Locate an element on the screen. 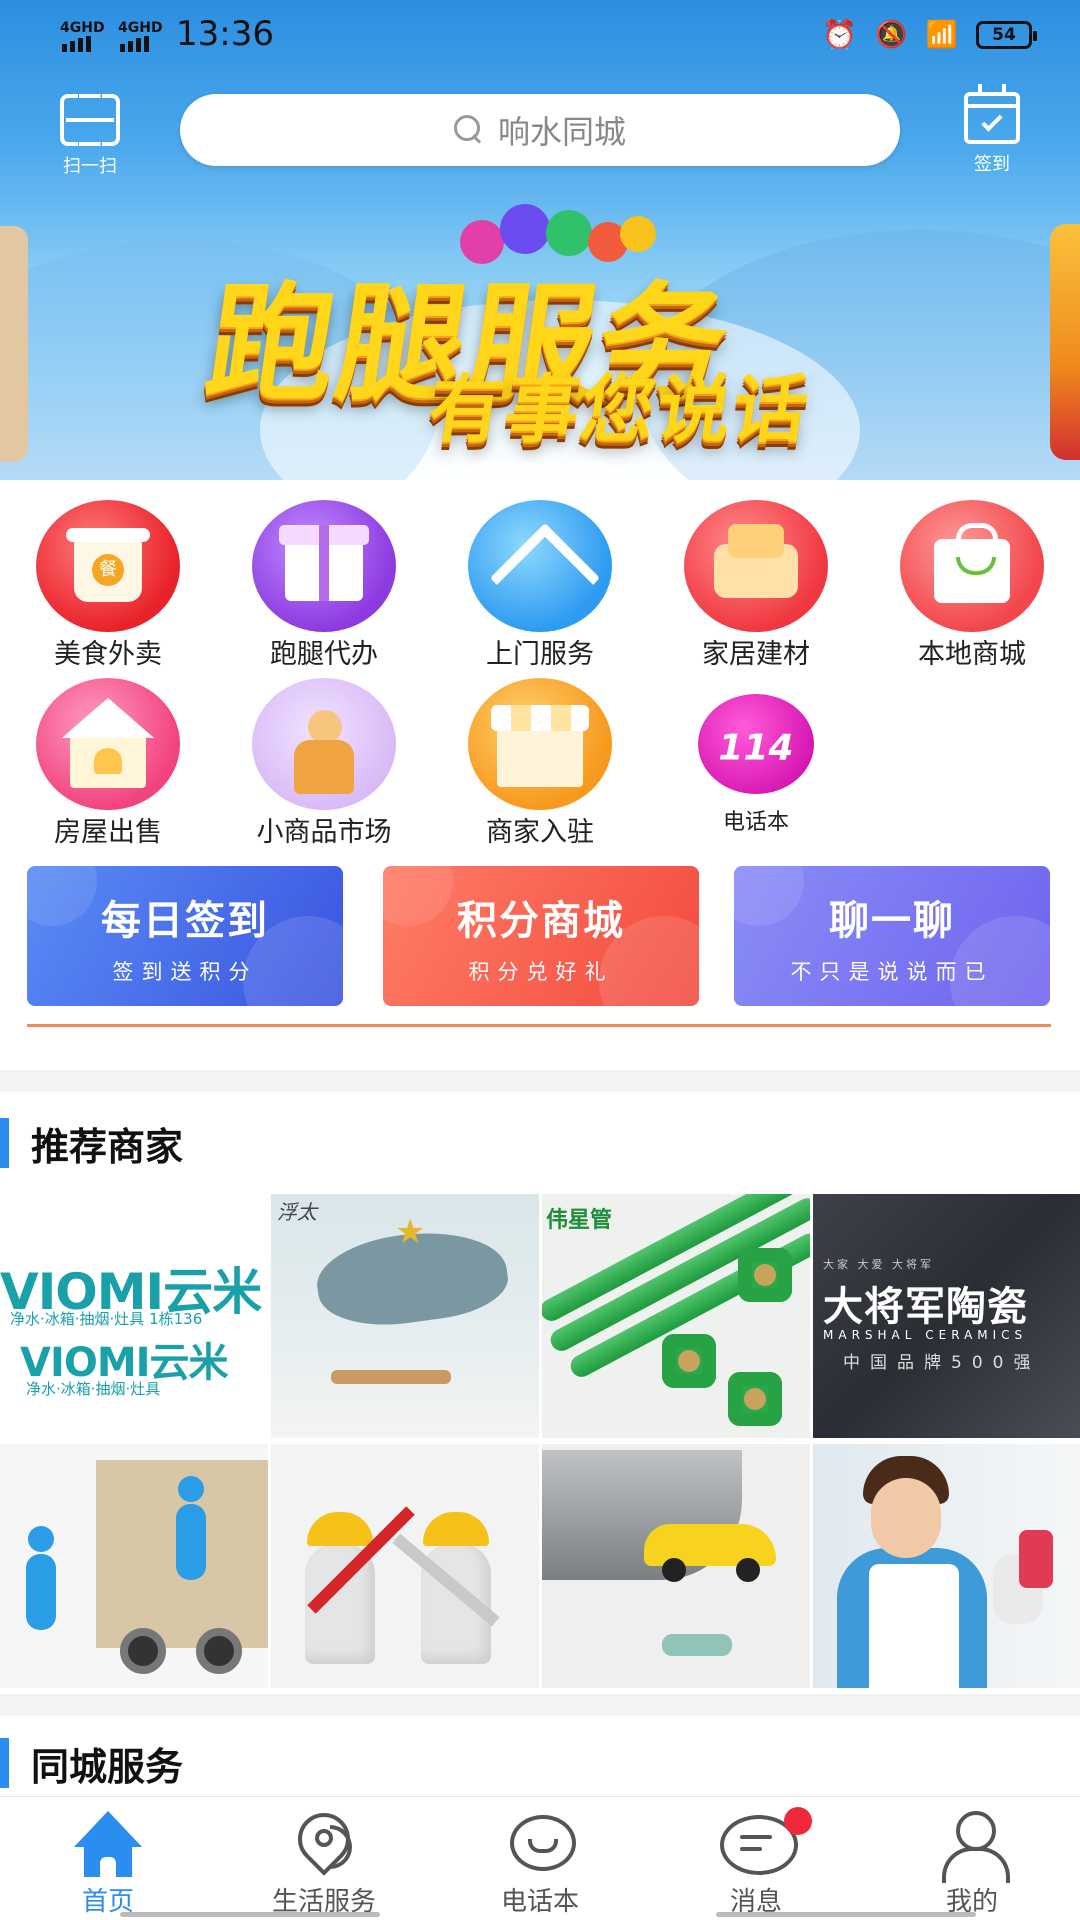 This screenshot has width=1080, height=1920. home-indicator is located at coordinates (846, 1914).